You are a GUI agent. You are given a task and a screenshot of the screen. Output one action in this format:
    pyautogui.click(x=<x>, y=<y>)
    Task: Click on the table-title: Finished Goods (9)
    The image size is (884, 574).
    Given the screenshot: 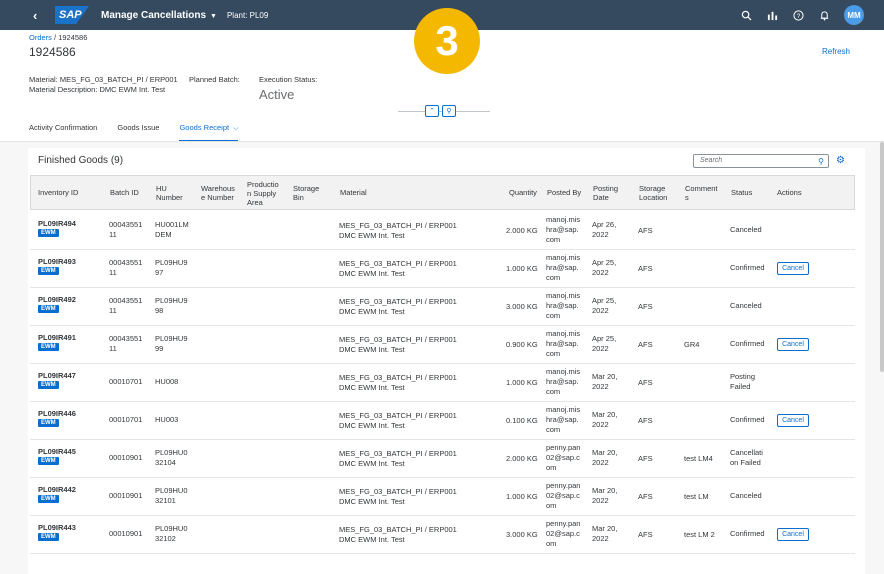 What is the action you would take?
    pyautogui.click(x=81, y=160)
    